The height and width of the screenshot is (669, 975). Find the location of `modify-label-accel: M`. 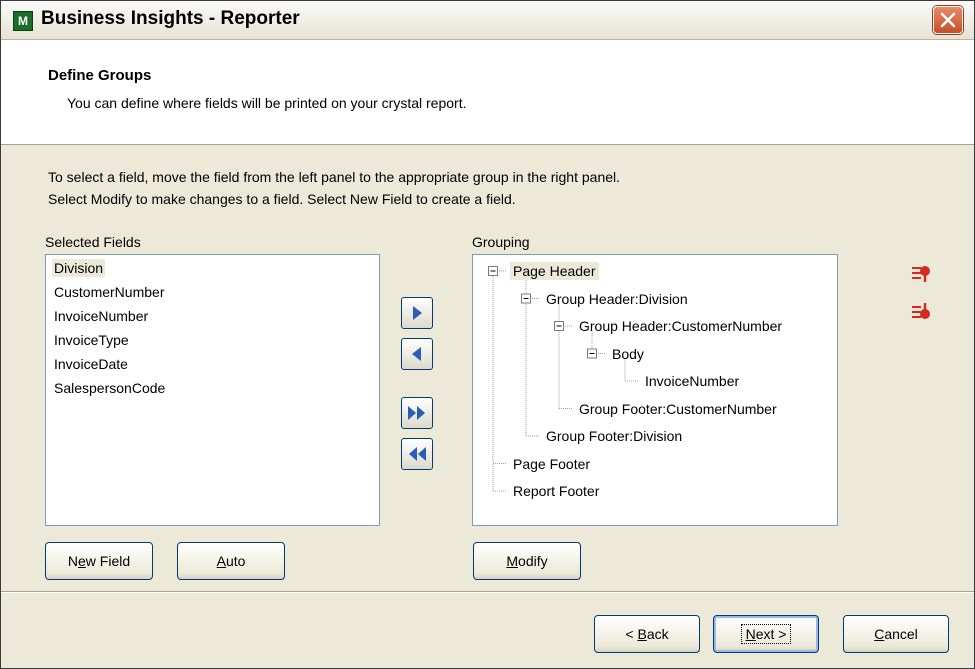

modify-label-accel: M is located at coordinates (512, 561).